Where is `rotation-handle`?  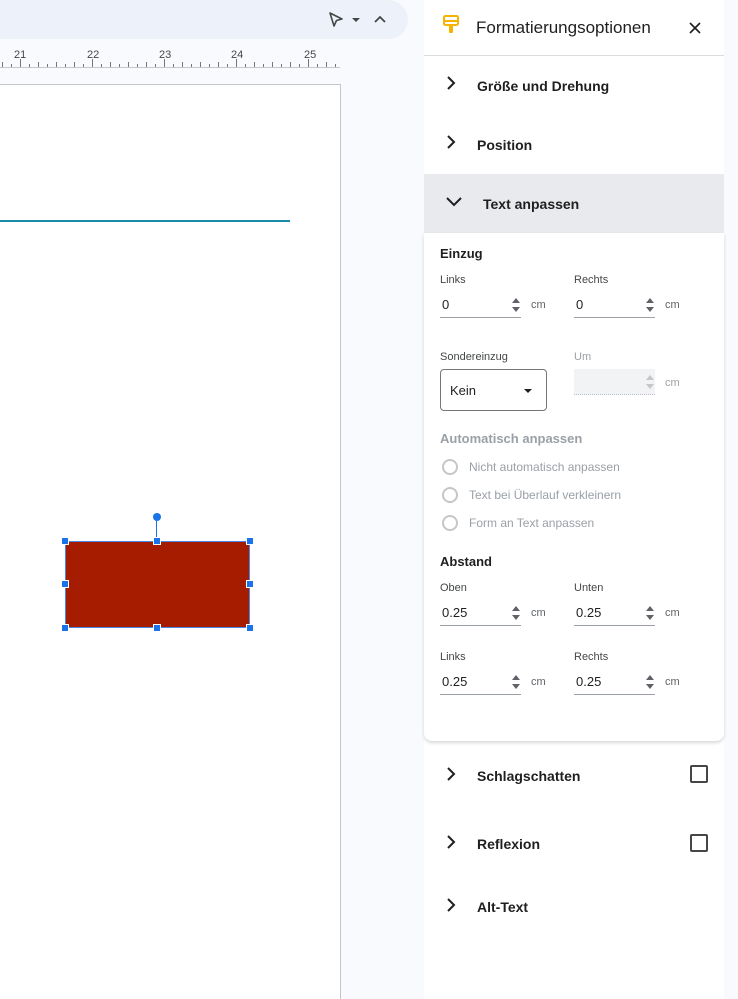 rotation-handle is located at coordinates (157, 517).